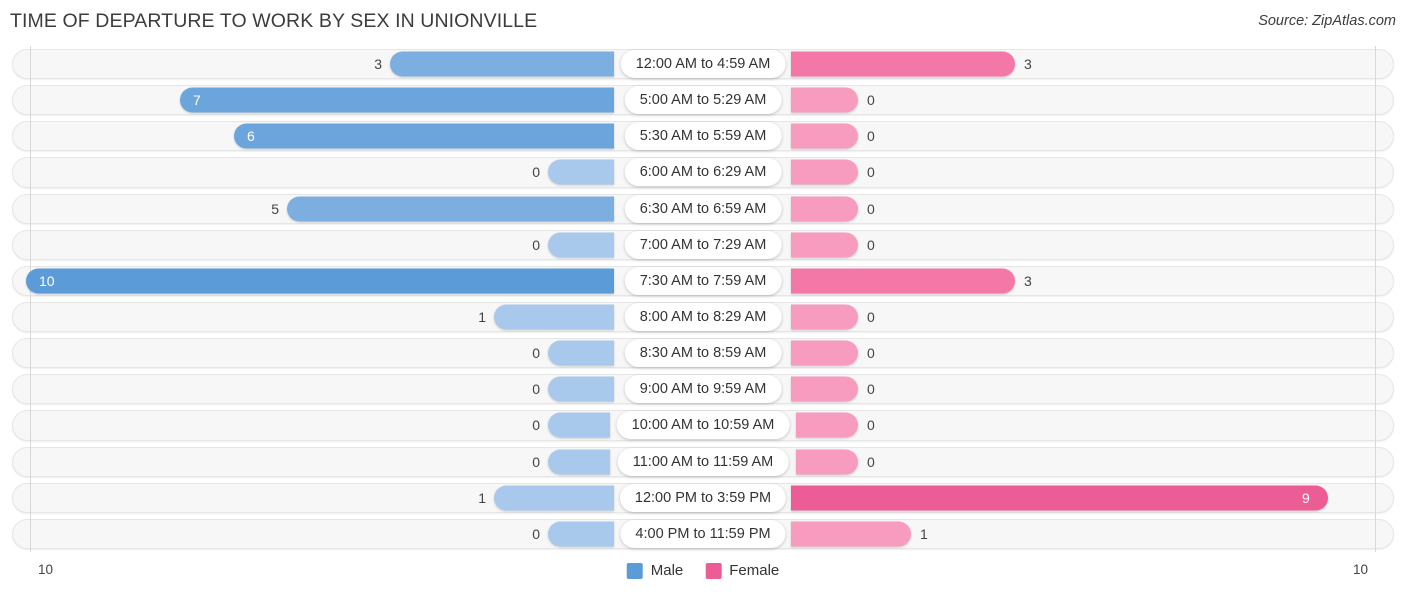  I want to click on axis-tick-right: 10, so click(1360, 569).